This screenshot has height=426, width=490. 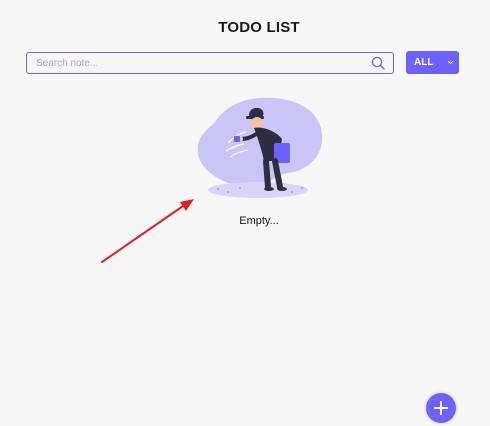 What do you see at coordinates (147, 231) in the screenshot?
I see `red-arrow-icon` at bounding box center [147, 231].